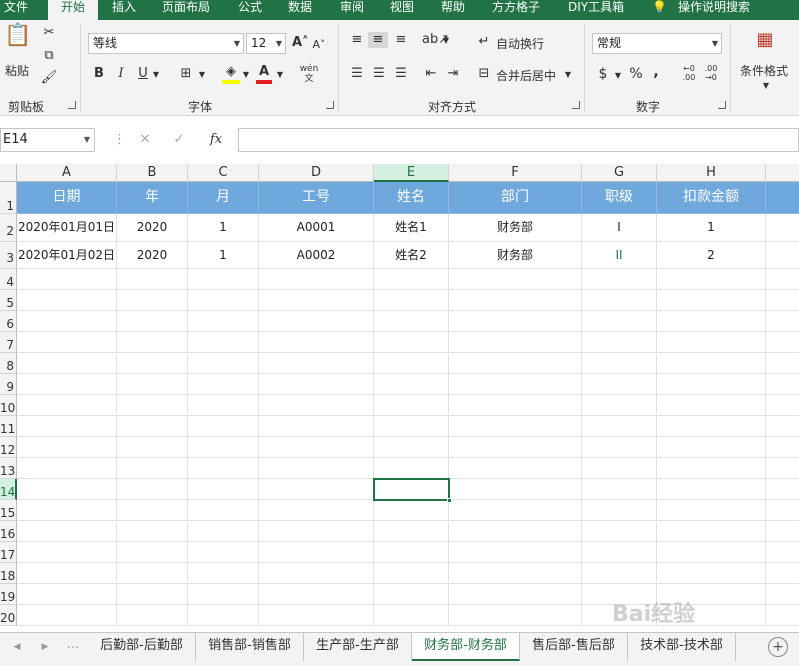 The height and width of the screenshot is (666, 799). What do you see at coordinates (782, 173) in the screenshot?
I see `column-header-empty` at bounding box center [782, 173].